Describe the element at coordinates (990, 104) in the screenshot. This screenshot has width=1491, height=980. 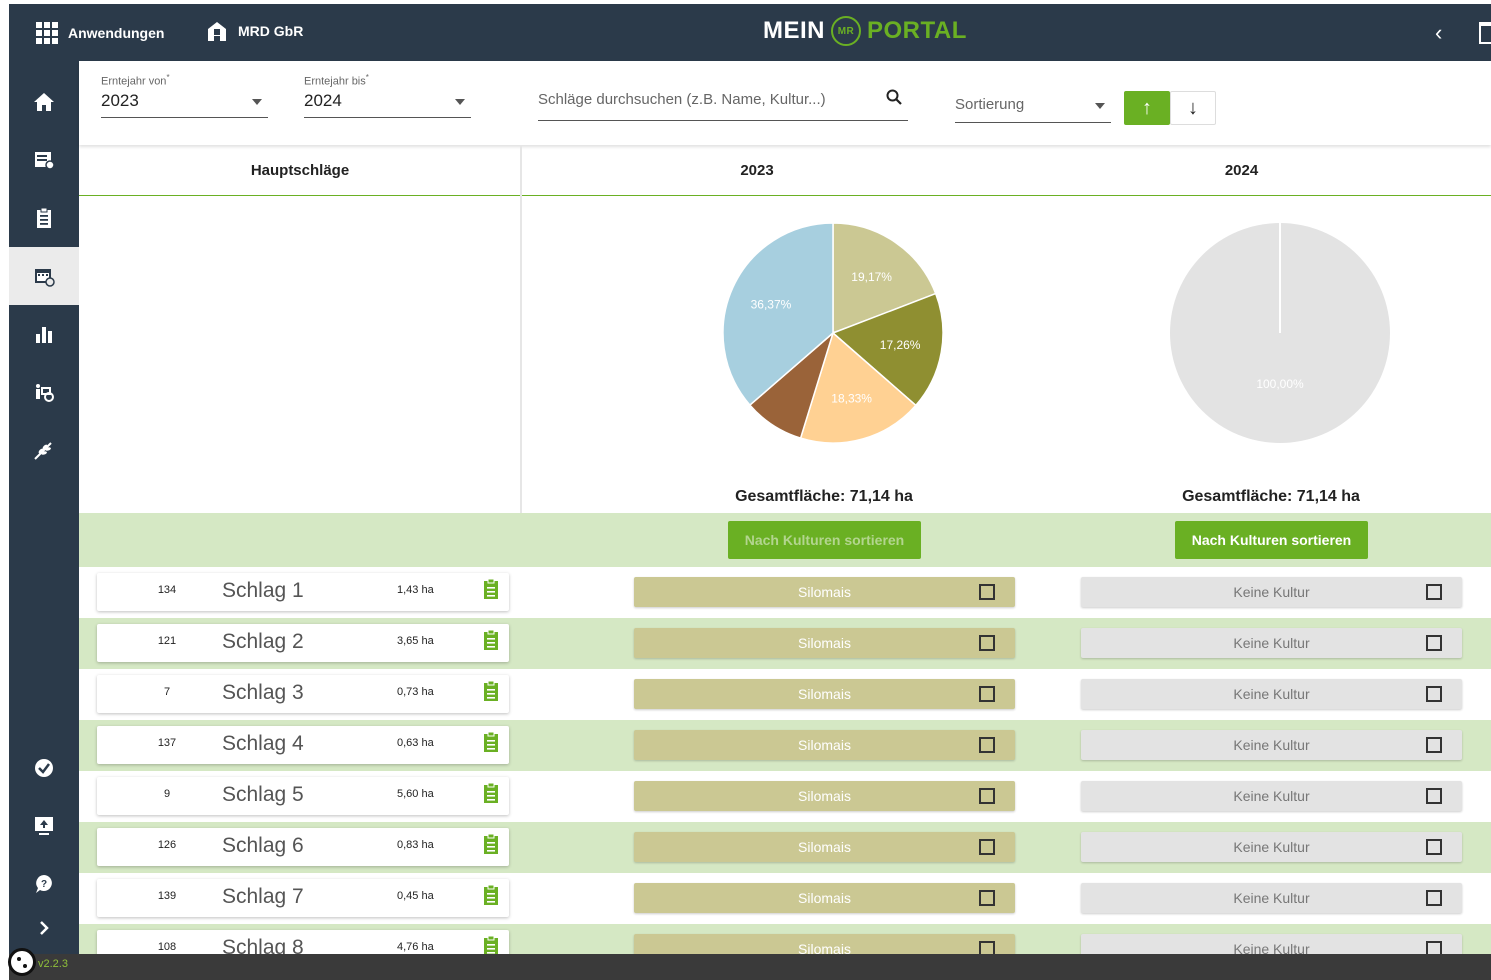
I see `sort-label: Sortierung` at that location.